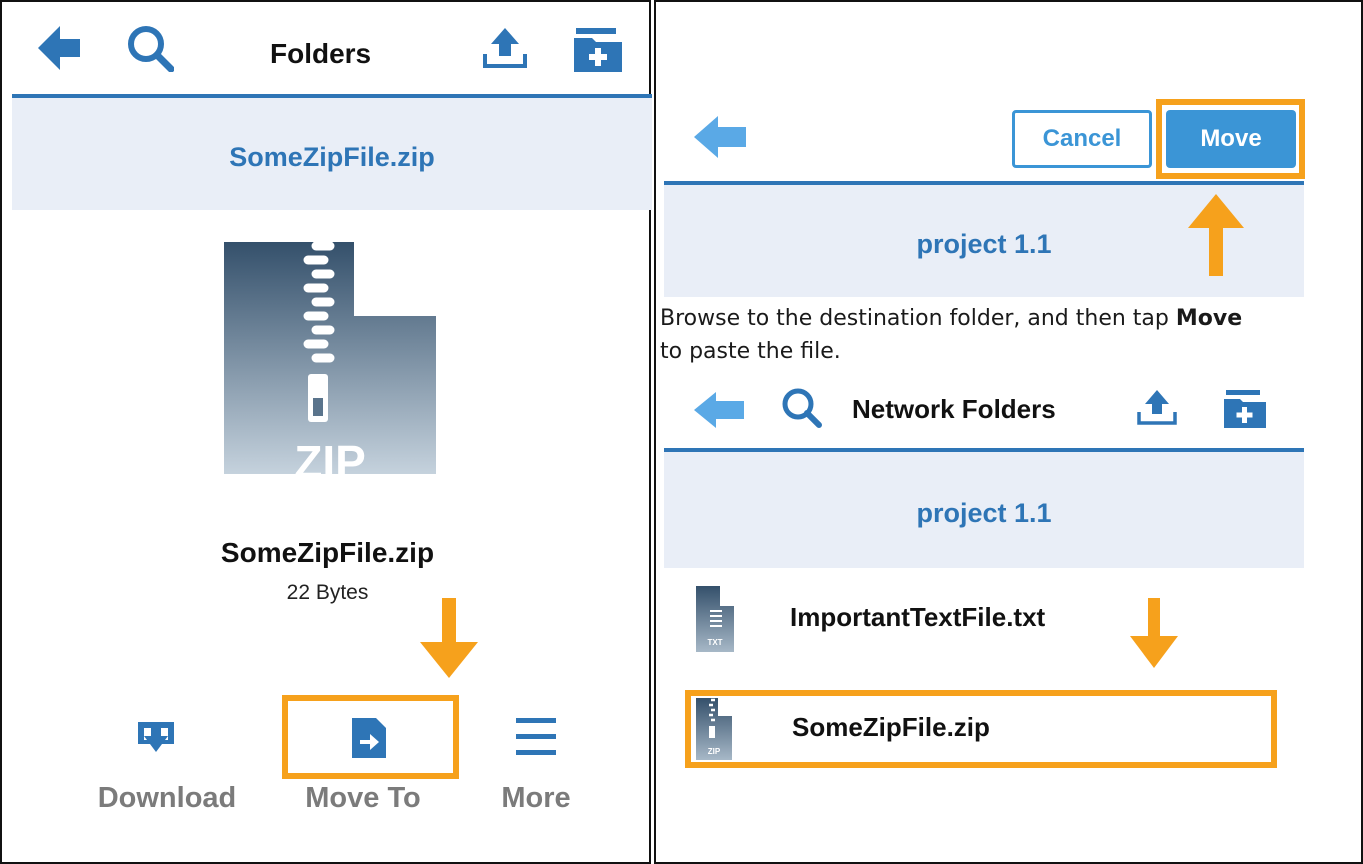 Image resolution: width=1363 pixels, height=864 pixels. Describe the element at coordinates (954, 409) in the screenshot. I see `header-title: Network Folders` at that location.